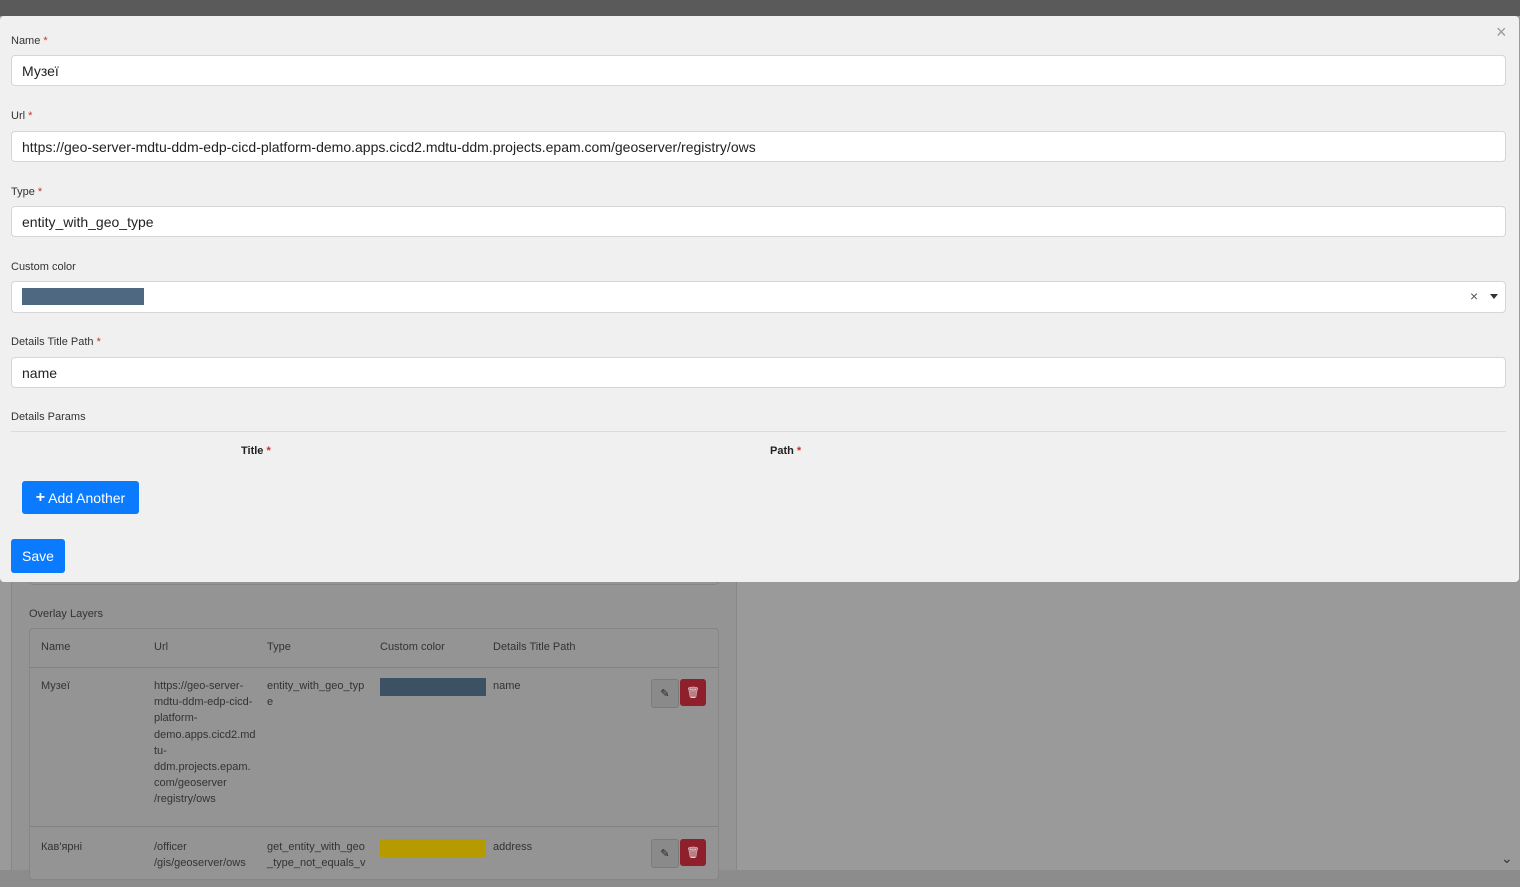 Image resolution: width=1520 pixels, height=887 pixels. I want to click on column-header-details-title-path: Details Title Path, so click(534, 647).